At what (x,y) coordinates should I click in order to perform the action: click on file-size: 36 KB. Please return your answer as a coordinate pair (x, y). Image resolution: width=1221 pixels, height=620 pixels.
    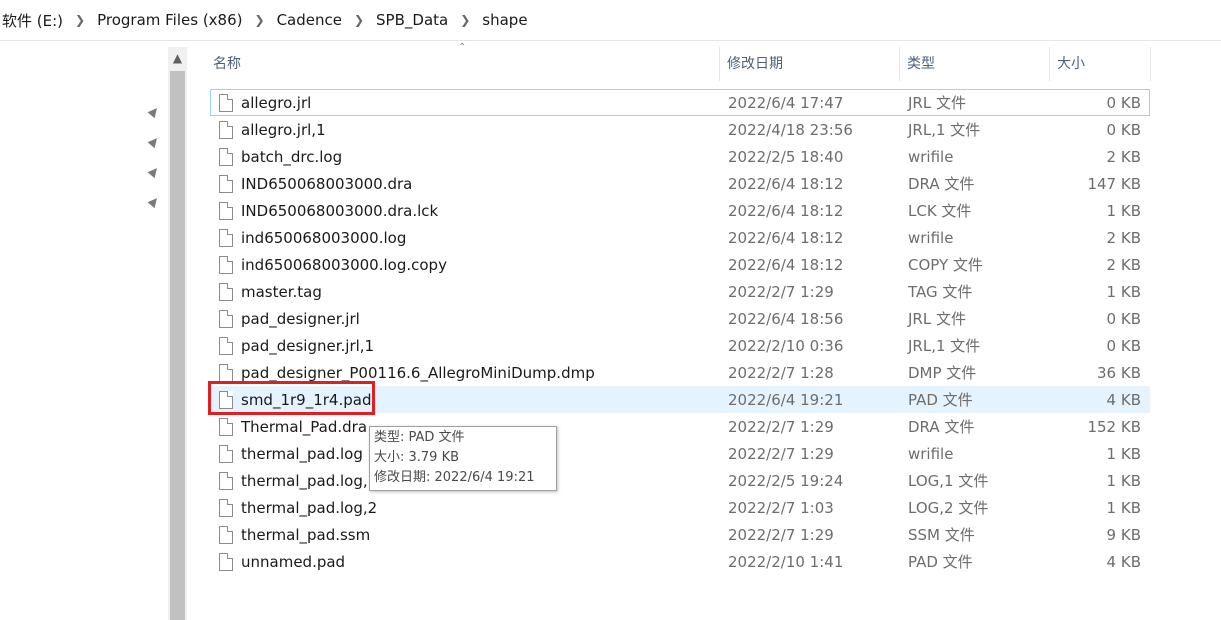
    Looking at the image, I should click on (1119, 373).